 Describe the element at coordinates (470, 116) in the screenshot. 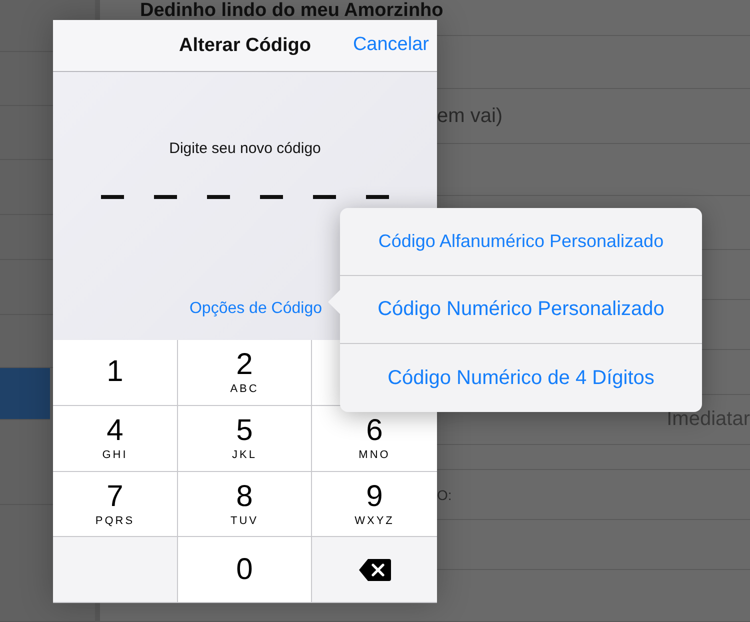

I see `row-label: em vai)` at that location.